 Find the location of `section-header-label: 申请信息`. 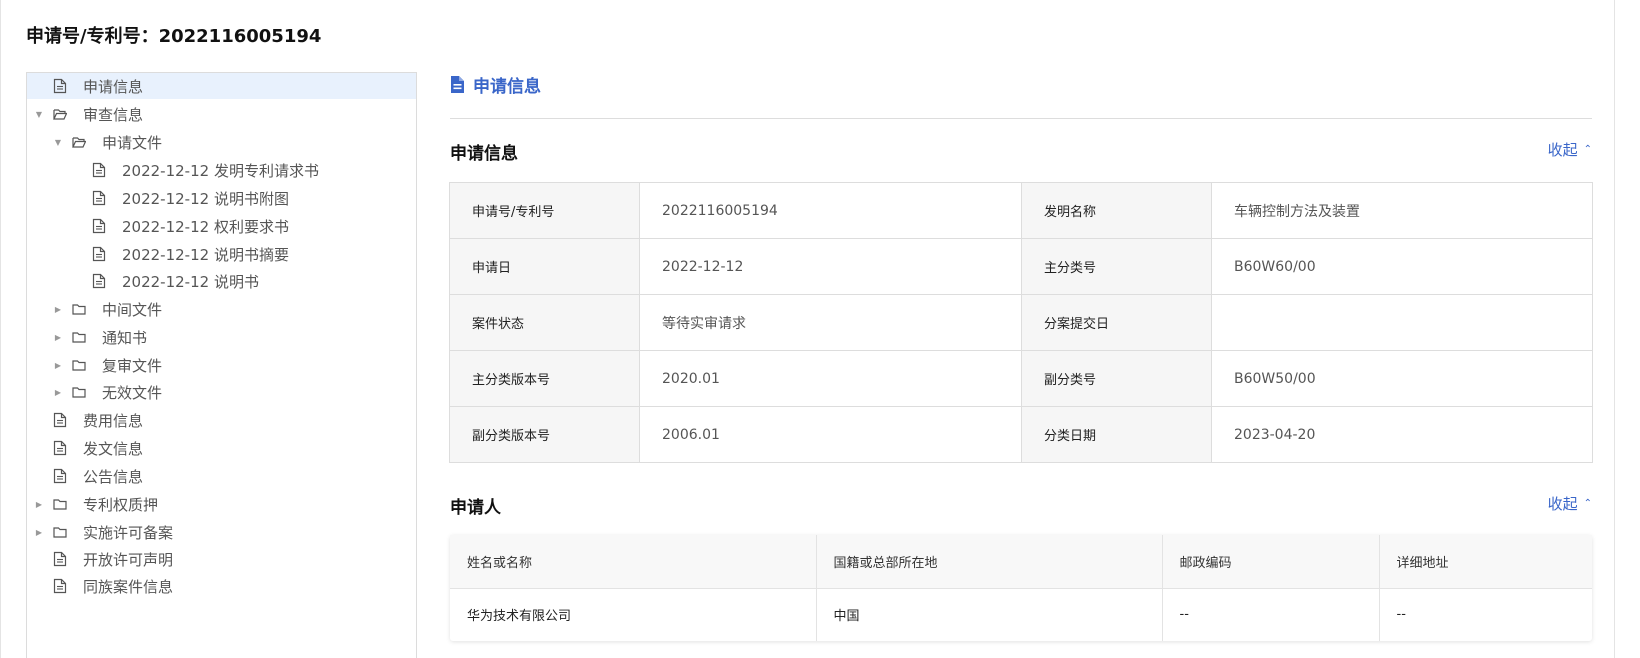

section-header-label: 申请信息 is located at coordinates (507, 87).